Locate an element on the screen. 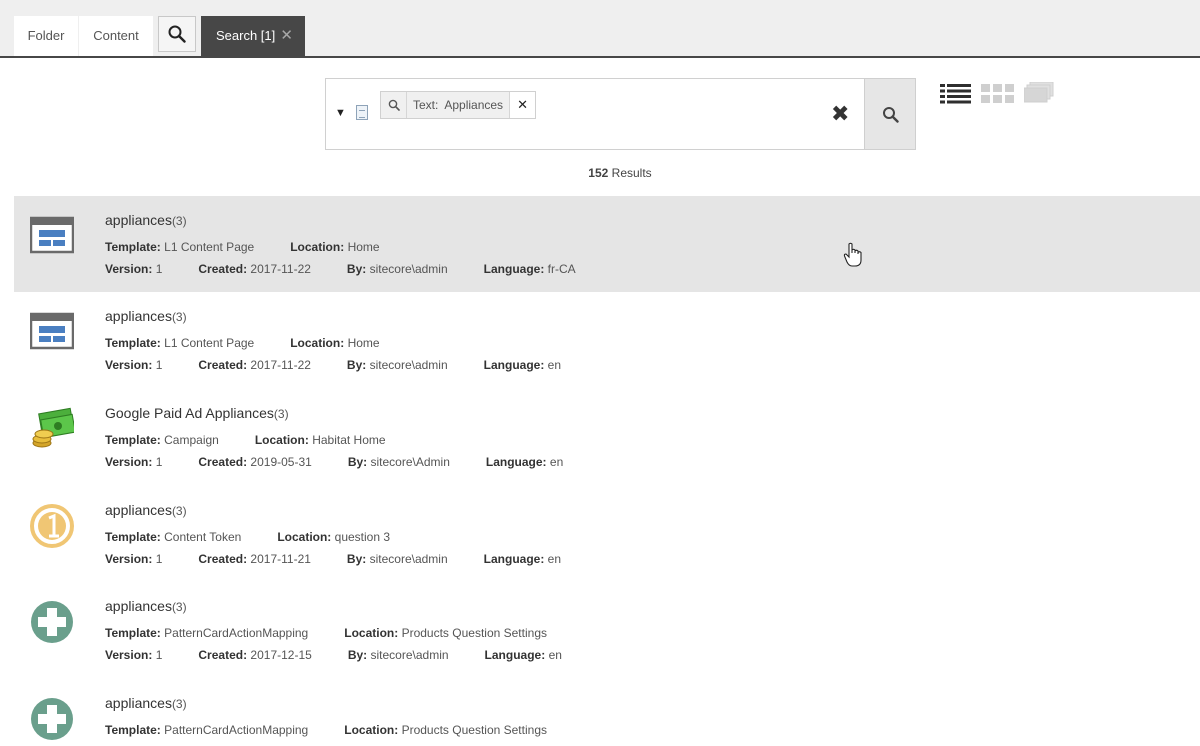 This screenshot has height=746, width=1200. new-search-button is located at coordinates (177, 34).